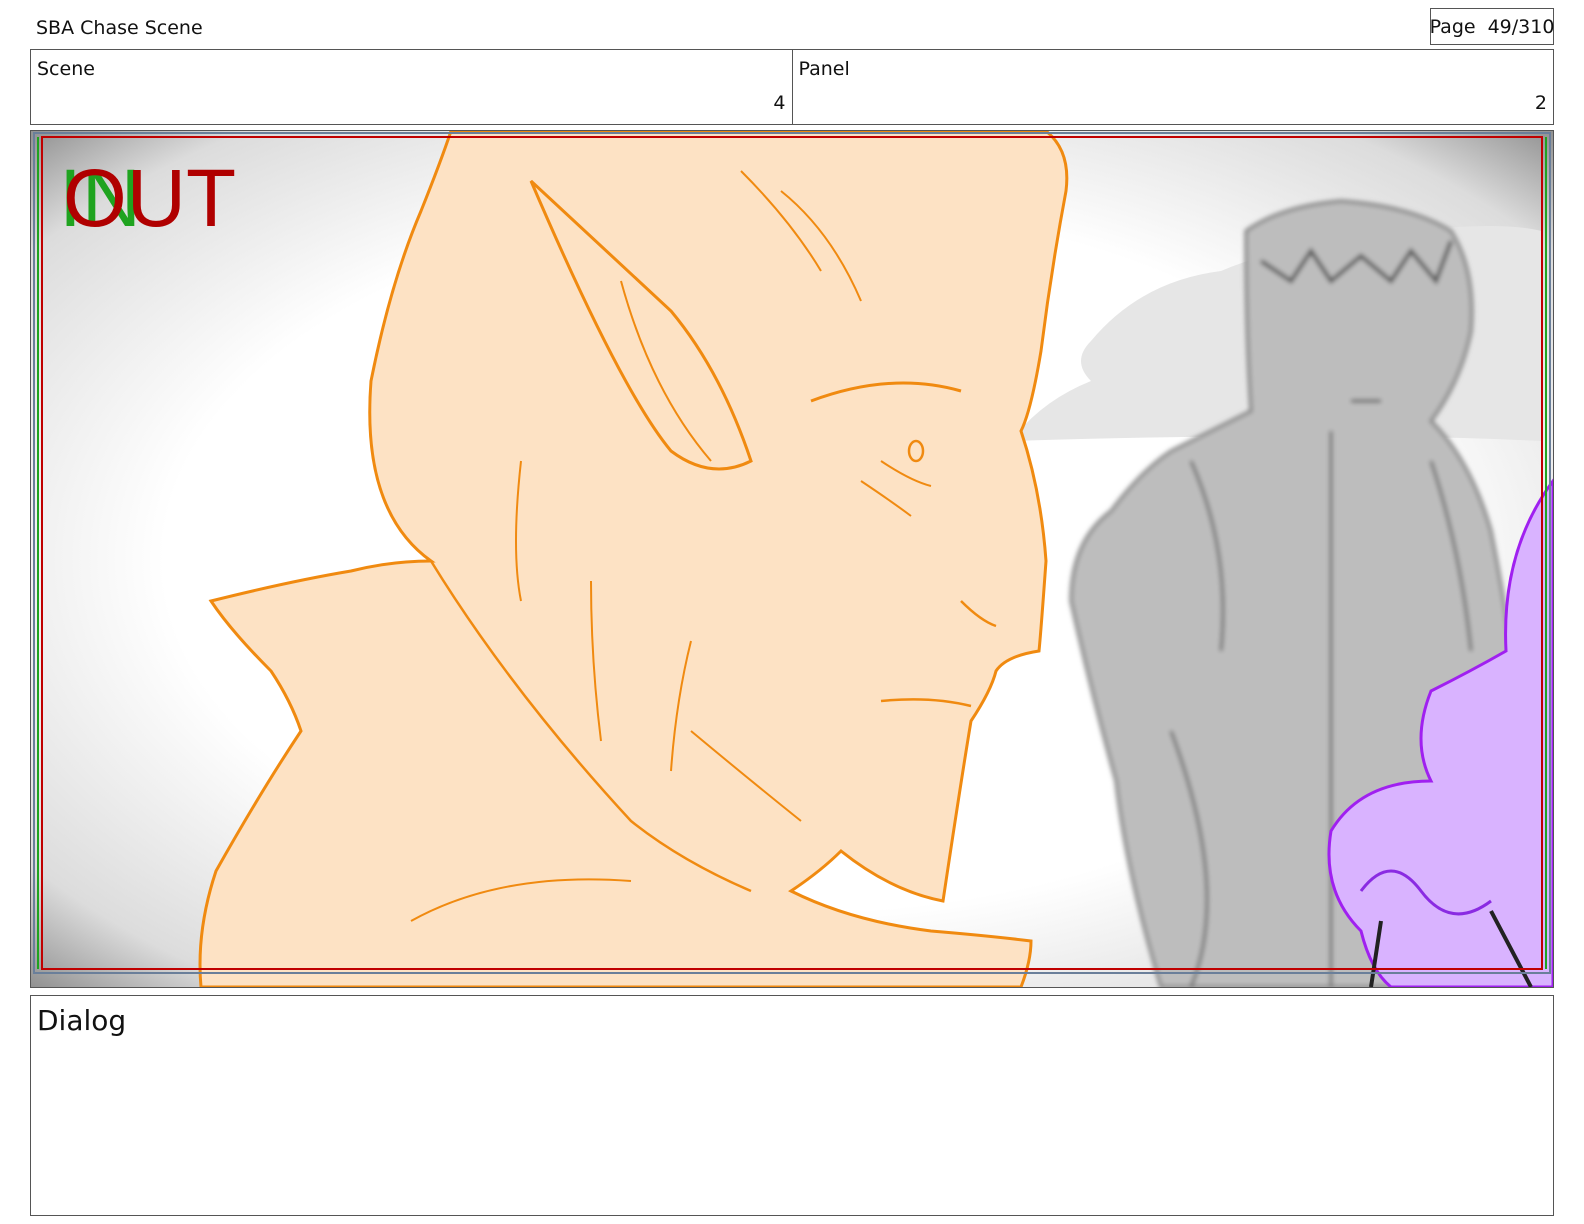 Image resolution: width=1584 pixels, height=1224 pixels. Describe the element at coordinates (1452, 26) in the screenshot. I see `page-label: Page` at that location.